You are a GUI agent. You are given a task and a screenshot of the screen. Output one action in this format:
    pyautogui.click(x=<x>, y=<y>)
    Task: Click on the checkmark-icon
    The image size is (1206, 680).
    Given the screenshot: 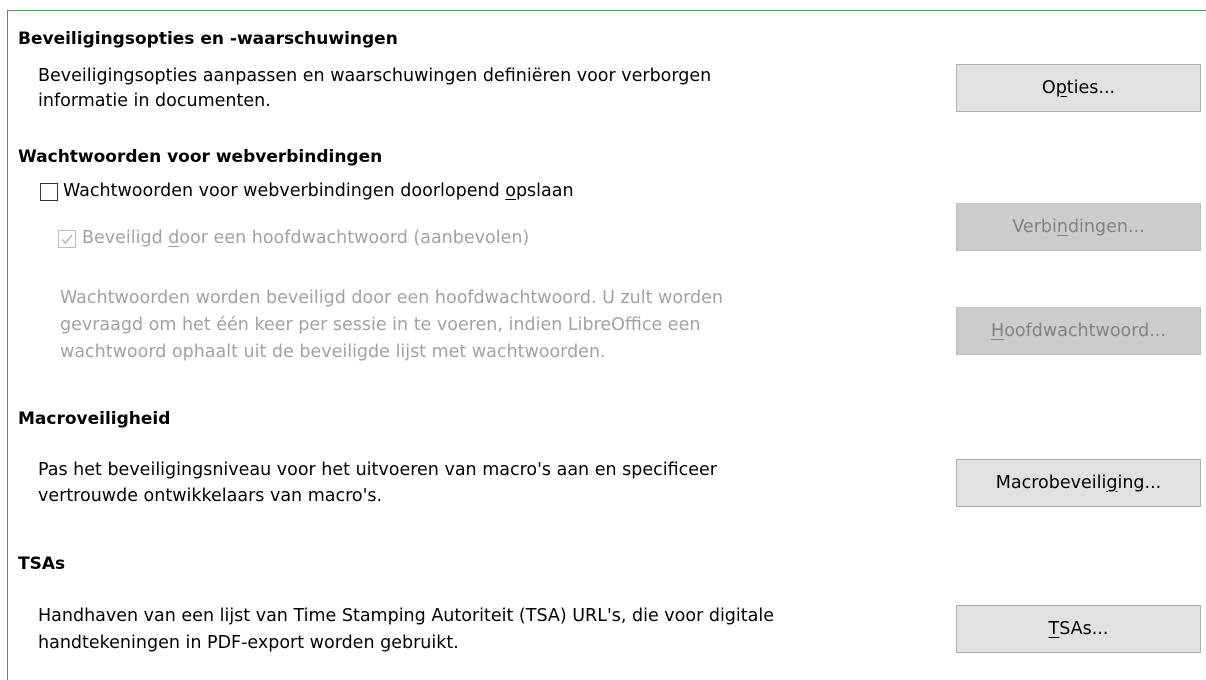 What is the action you would take?
    pyautogui.click(x=67, y=239)
    